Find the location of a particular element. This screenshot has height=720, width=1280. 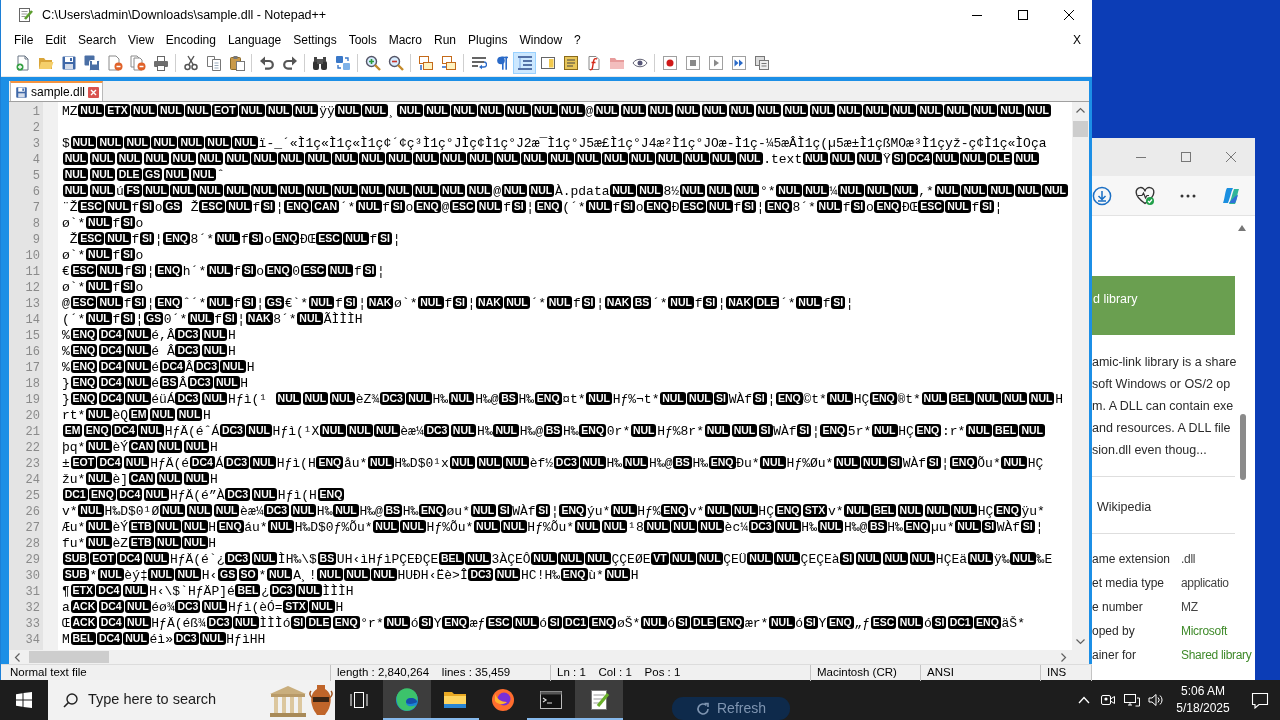

source-link: Wikipedia is located at coordinates (1173, 507).